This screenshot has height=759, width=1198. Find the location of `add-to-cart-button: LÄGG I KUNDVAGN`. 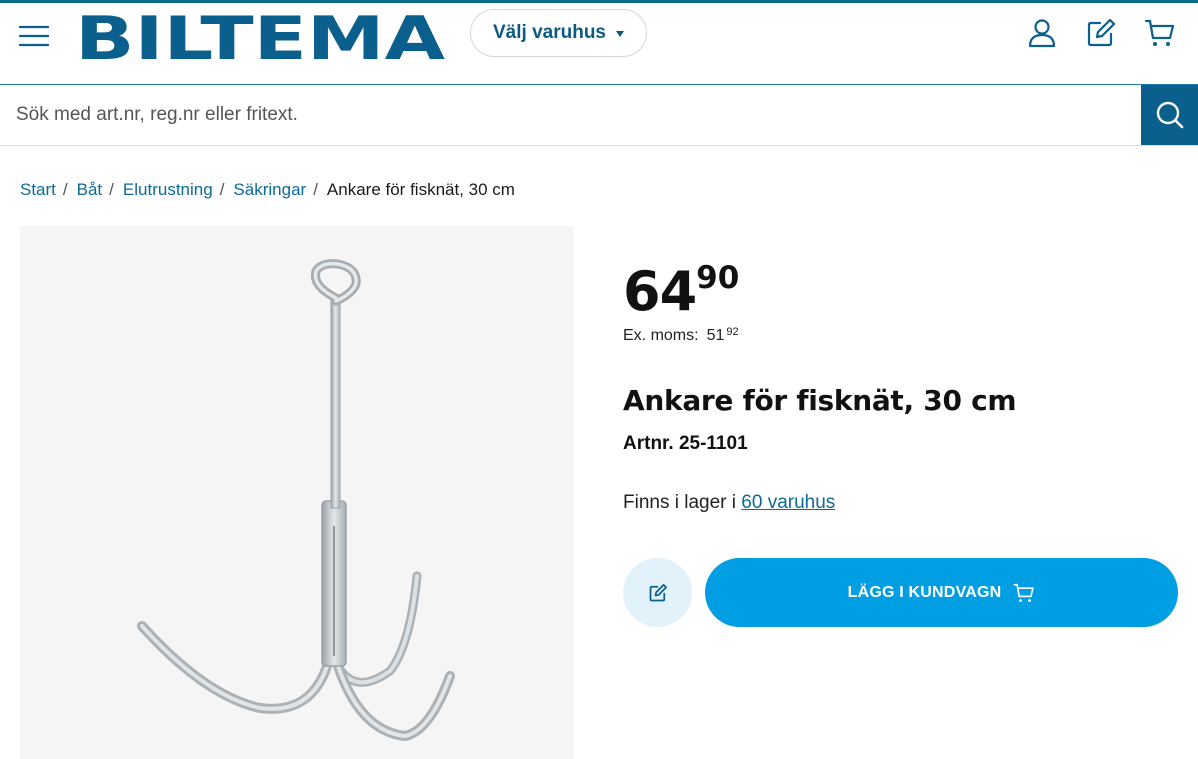

add-to-cart-button: LÄGG I KUNDVAGN is located at coordinates (941, 592).